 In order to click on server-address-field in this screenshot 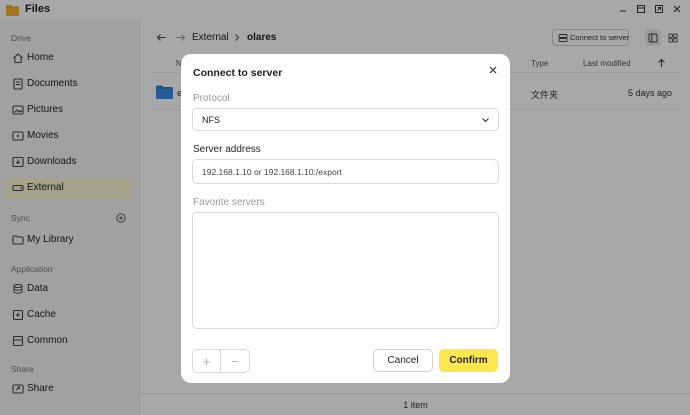, I will do `click(345, 171)`.